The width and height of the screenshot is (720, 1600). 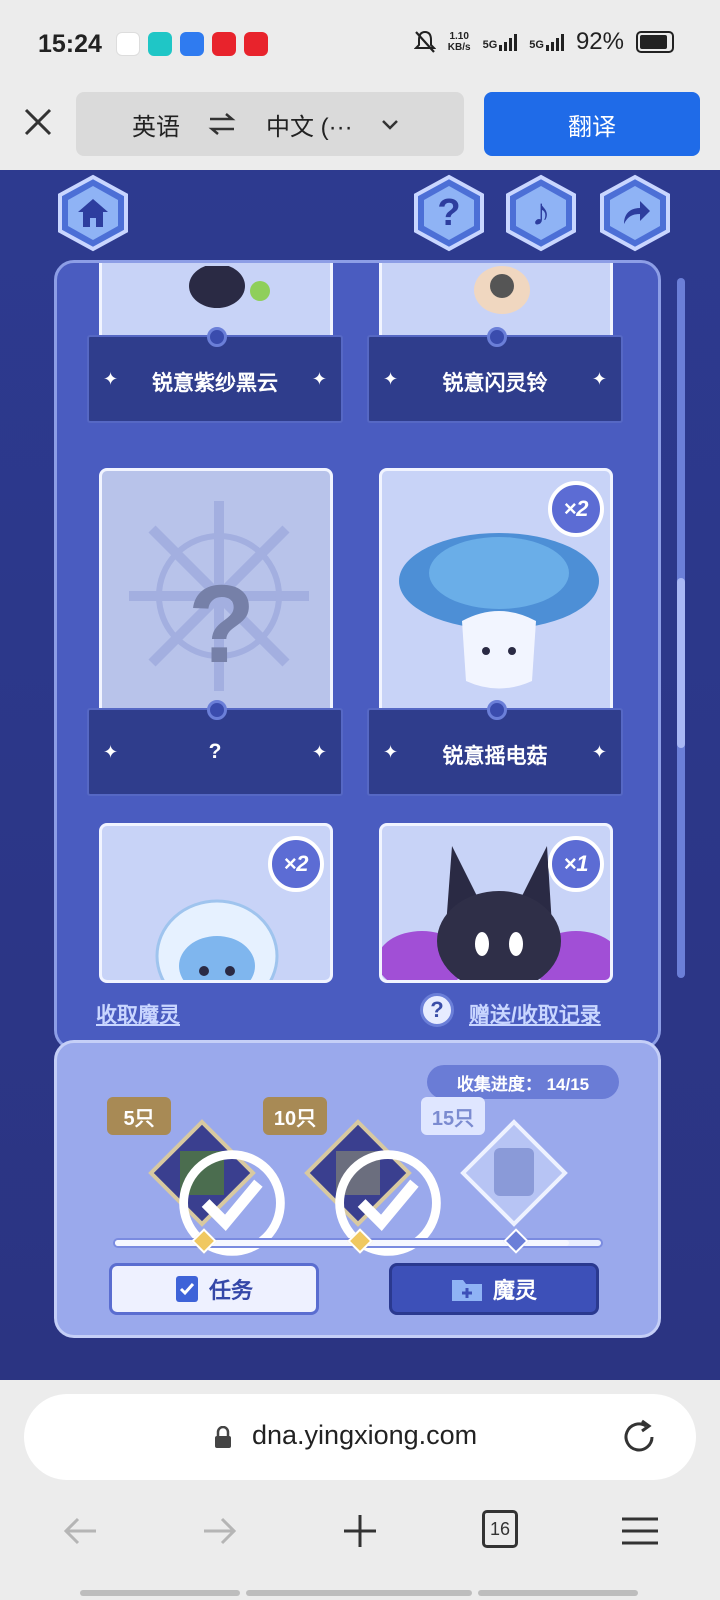 What do you see at coordinates (139, 1116) in the screenshot?
I see `milestone-tag: 5只` at bounding box center [139, 1116].